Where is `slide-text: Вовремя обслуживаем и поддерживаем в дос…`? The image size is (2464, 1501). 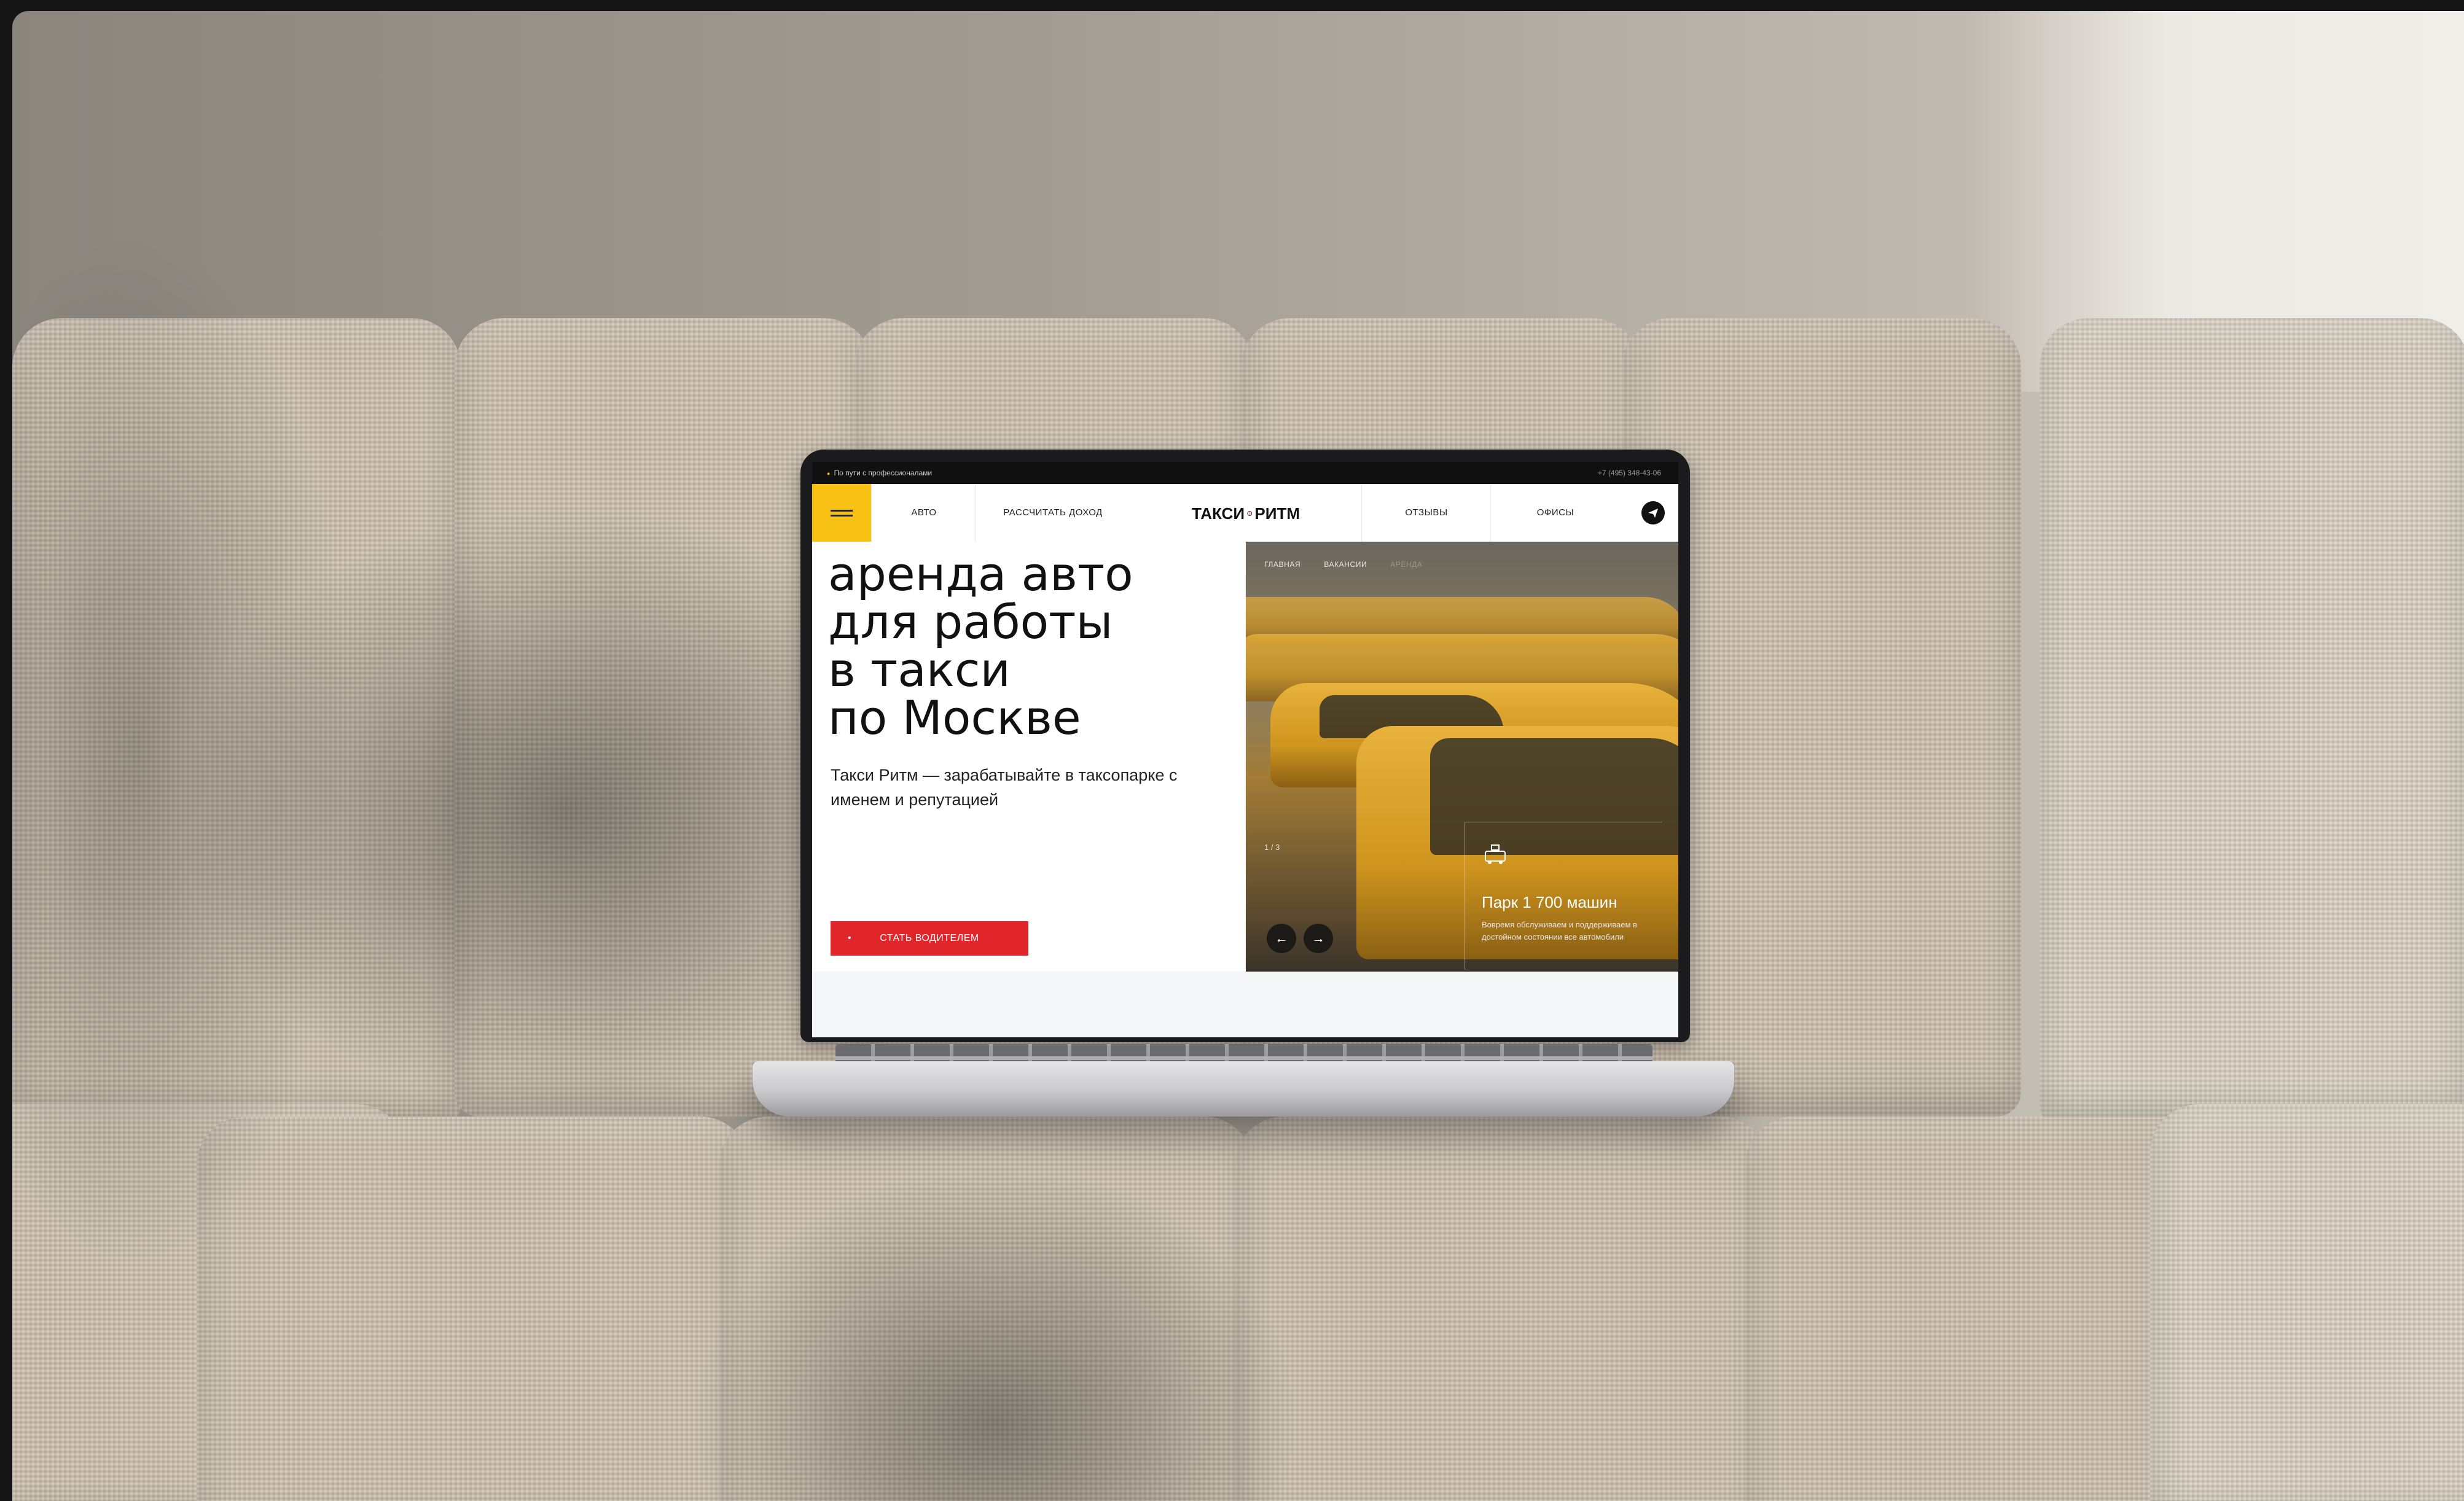
slide-text: Вовремя обслуживаем и поддерживаем в дос… is located at coordinates (1560, 931).